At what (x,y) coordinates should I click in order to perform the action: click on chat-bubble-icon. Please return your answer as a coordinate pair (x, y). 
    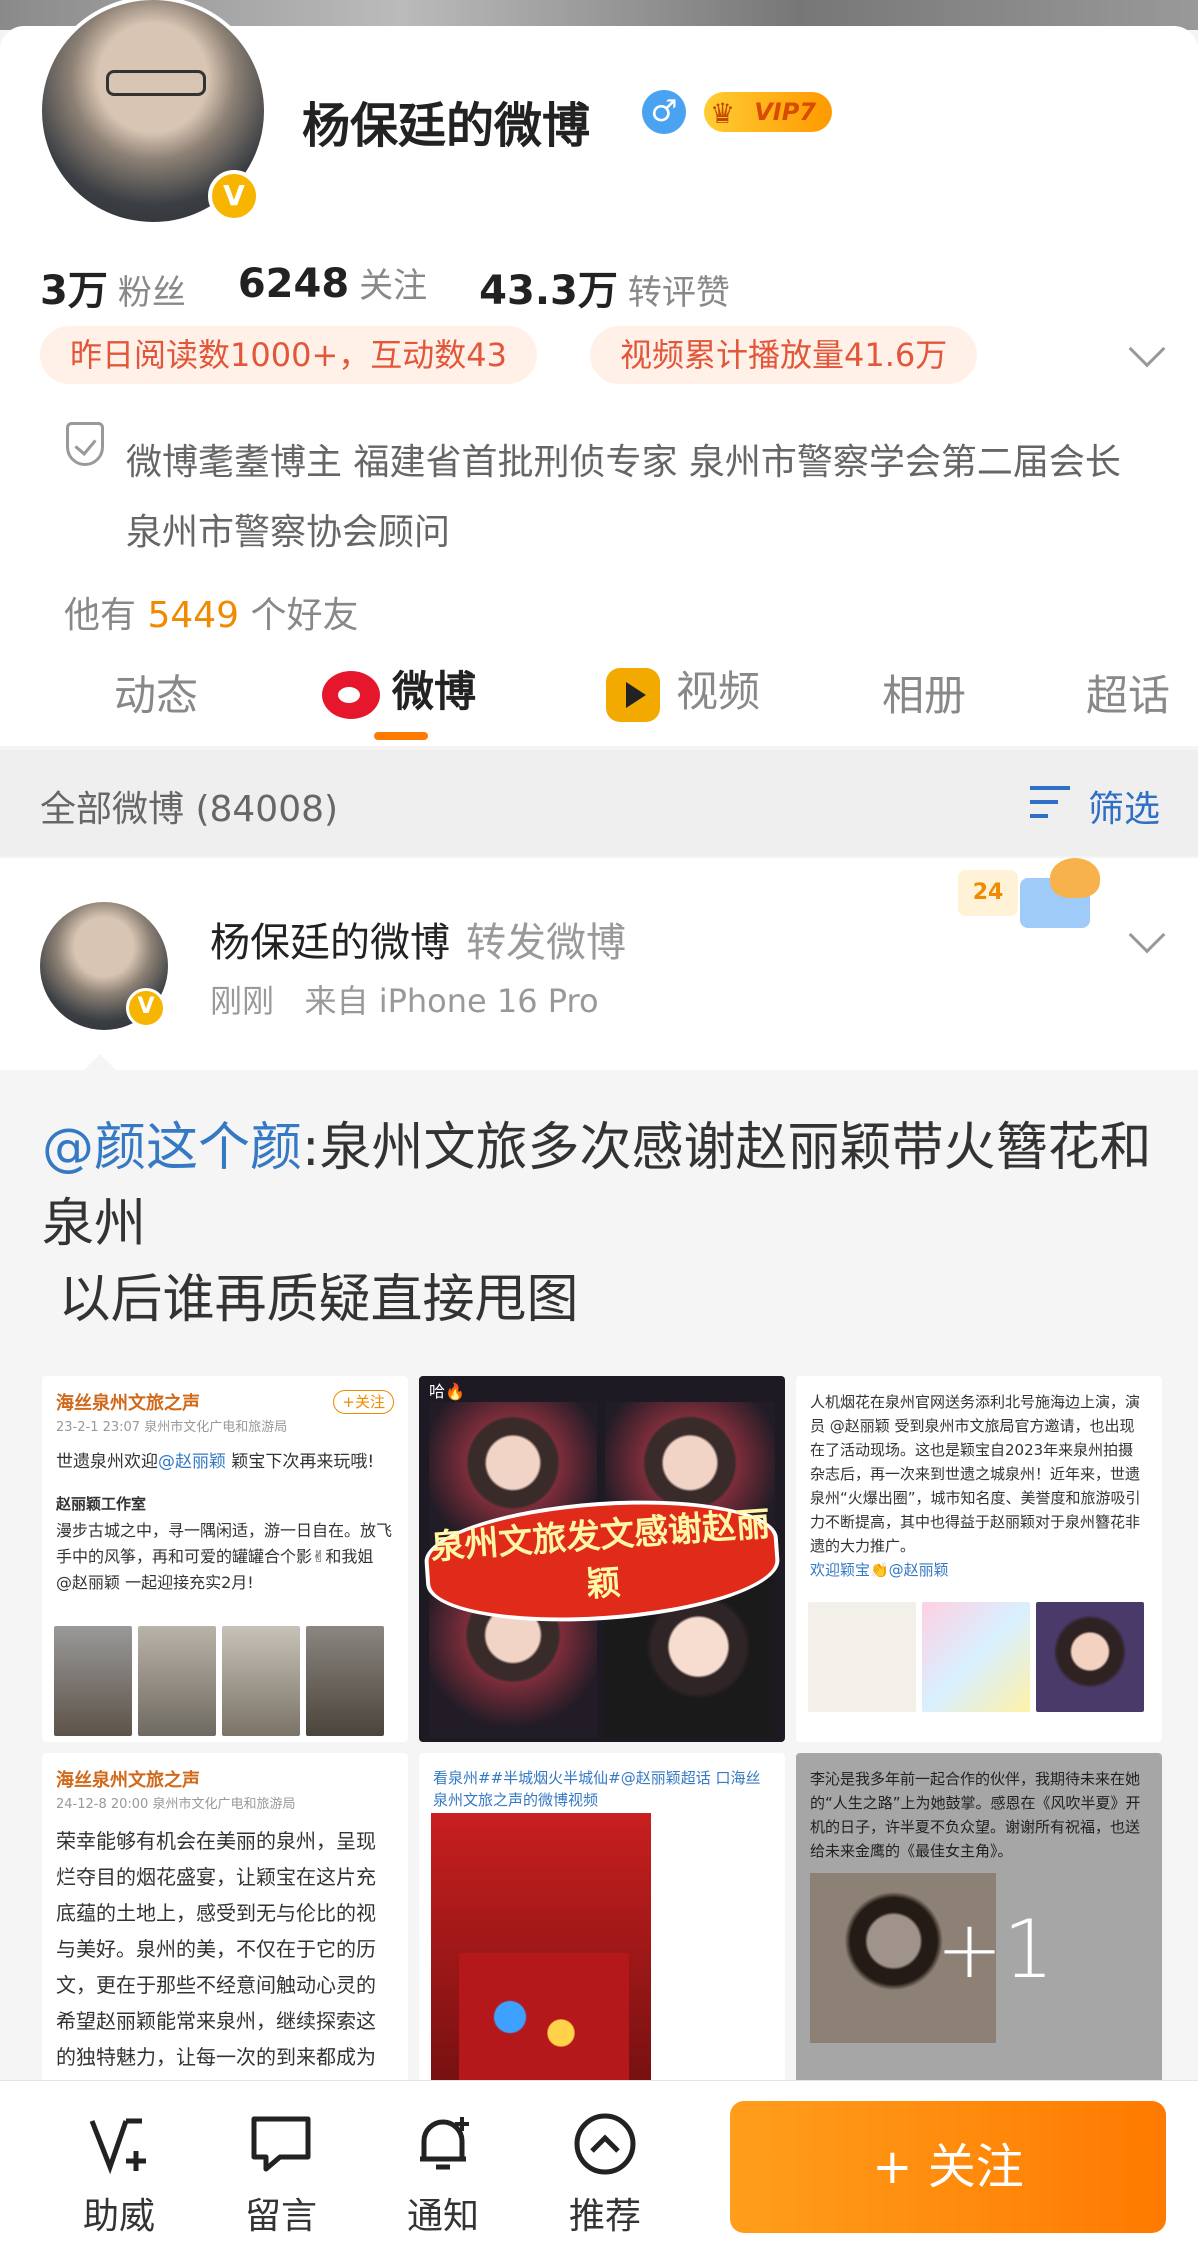
    Looking at the image, I should click on (281, 2144).